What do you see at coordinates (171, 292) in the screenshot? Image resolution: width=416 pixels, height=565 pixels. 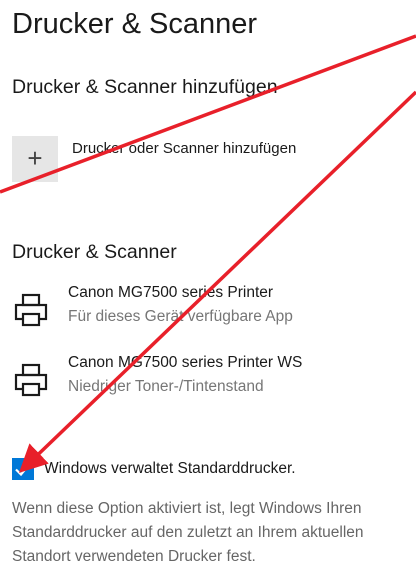 I see `printer-name: Canon MG7500 series Printer` at bounding box center [171, 292].